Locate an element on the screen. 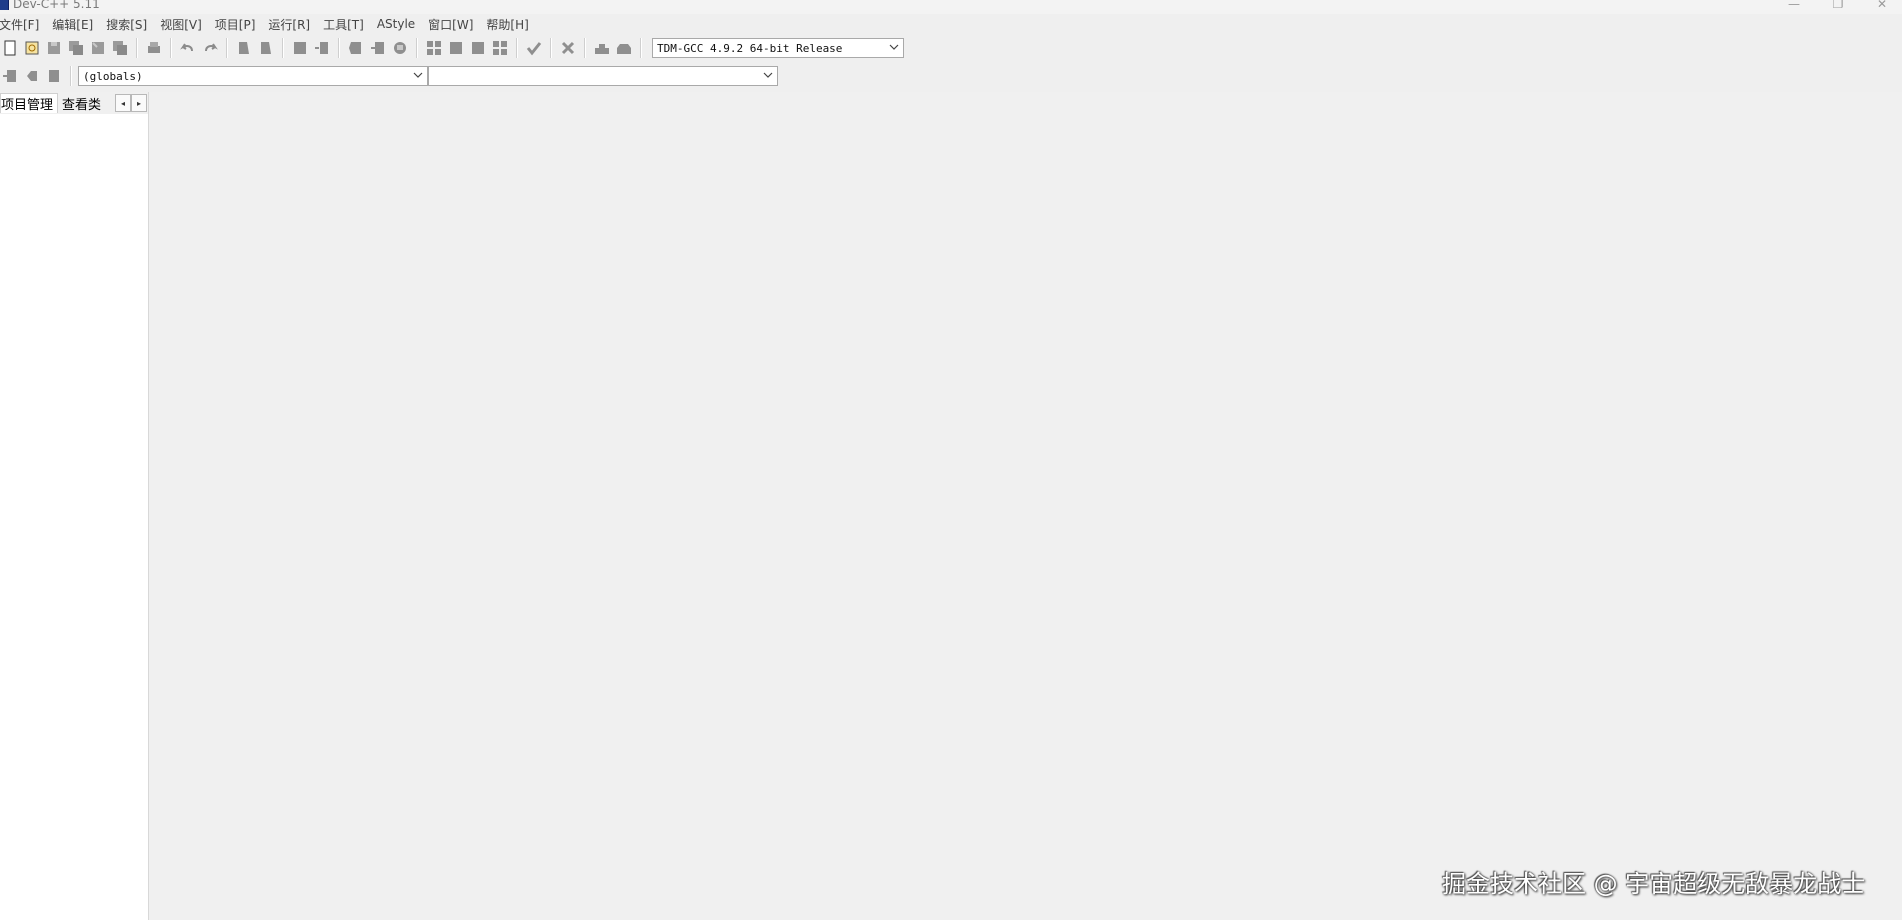 This screenshot has width=1902, height=920. menu-run: 运行[R] is located at coordinates (292, 24).